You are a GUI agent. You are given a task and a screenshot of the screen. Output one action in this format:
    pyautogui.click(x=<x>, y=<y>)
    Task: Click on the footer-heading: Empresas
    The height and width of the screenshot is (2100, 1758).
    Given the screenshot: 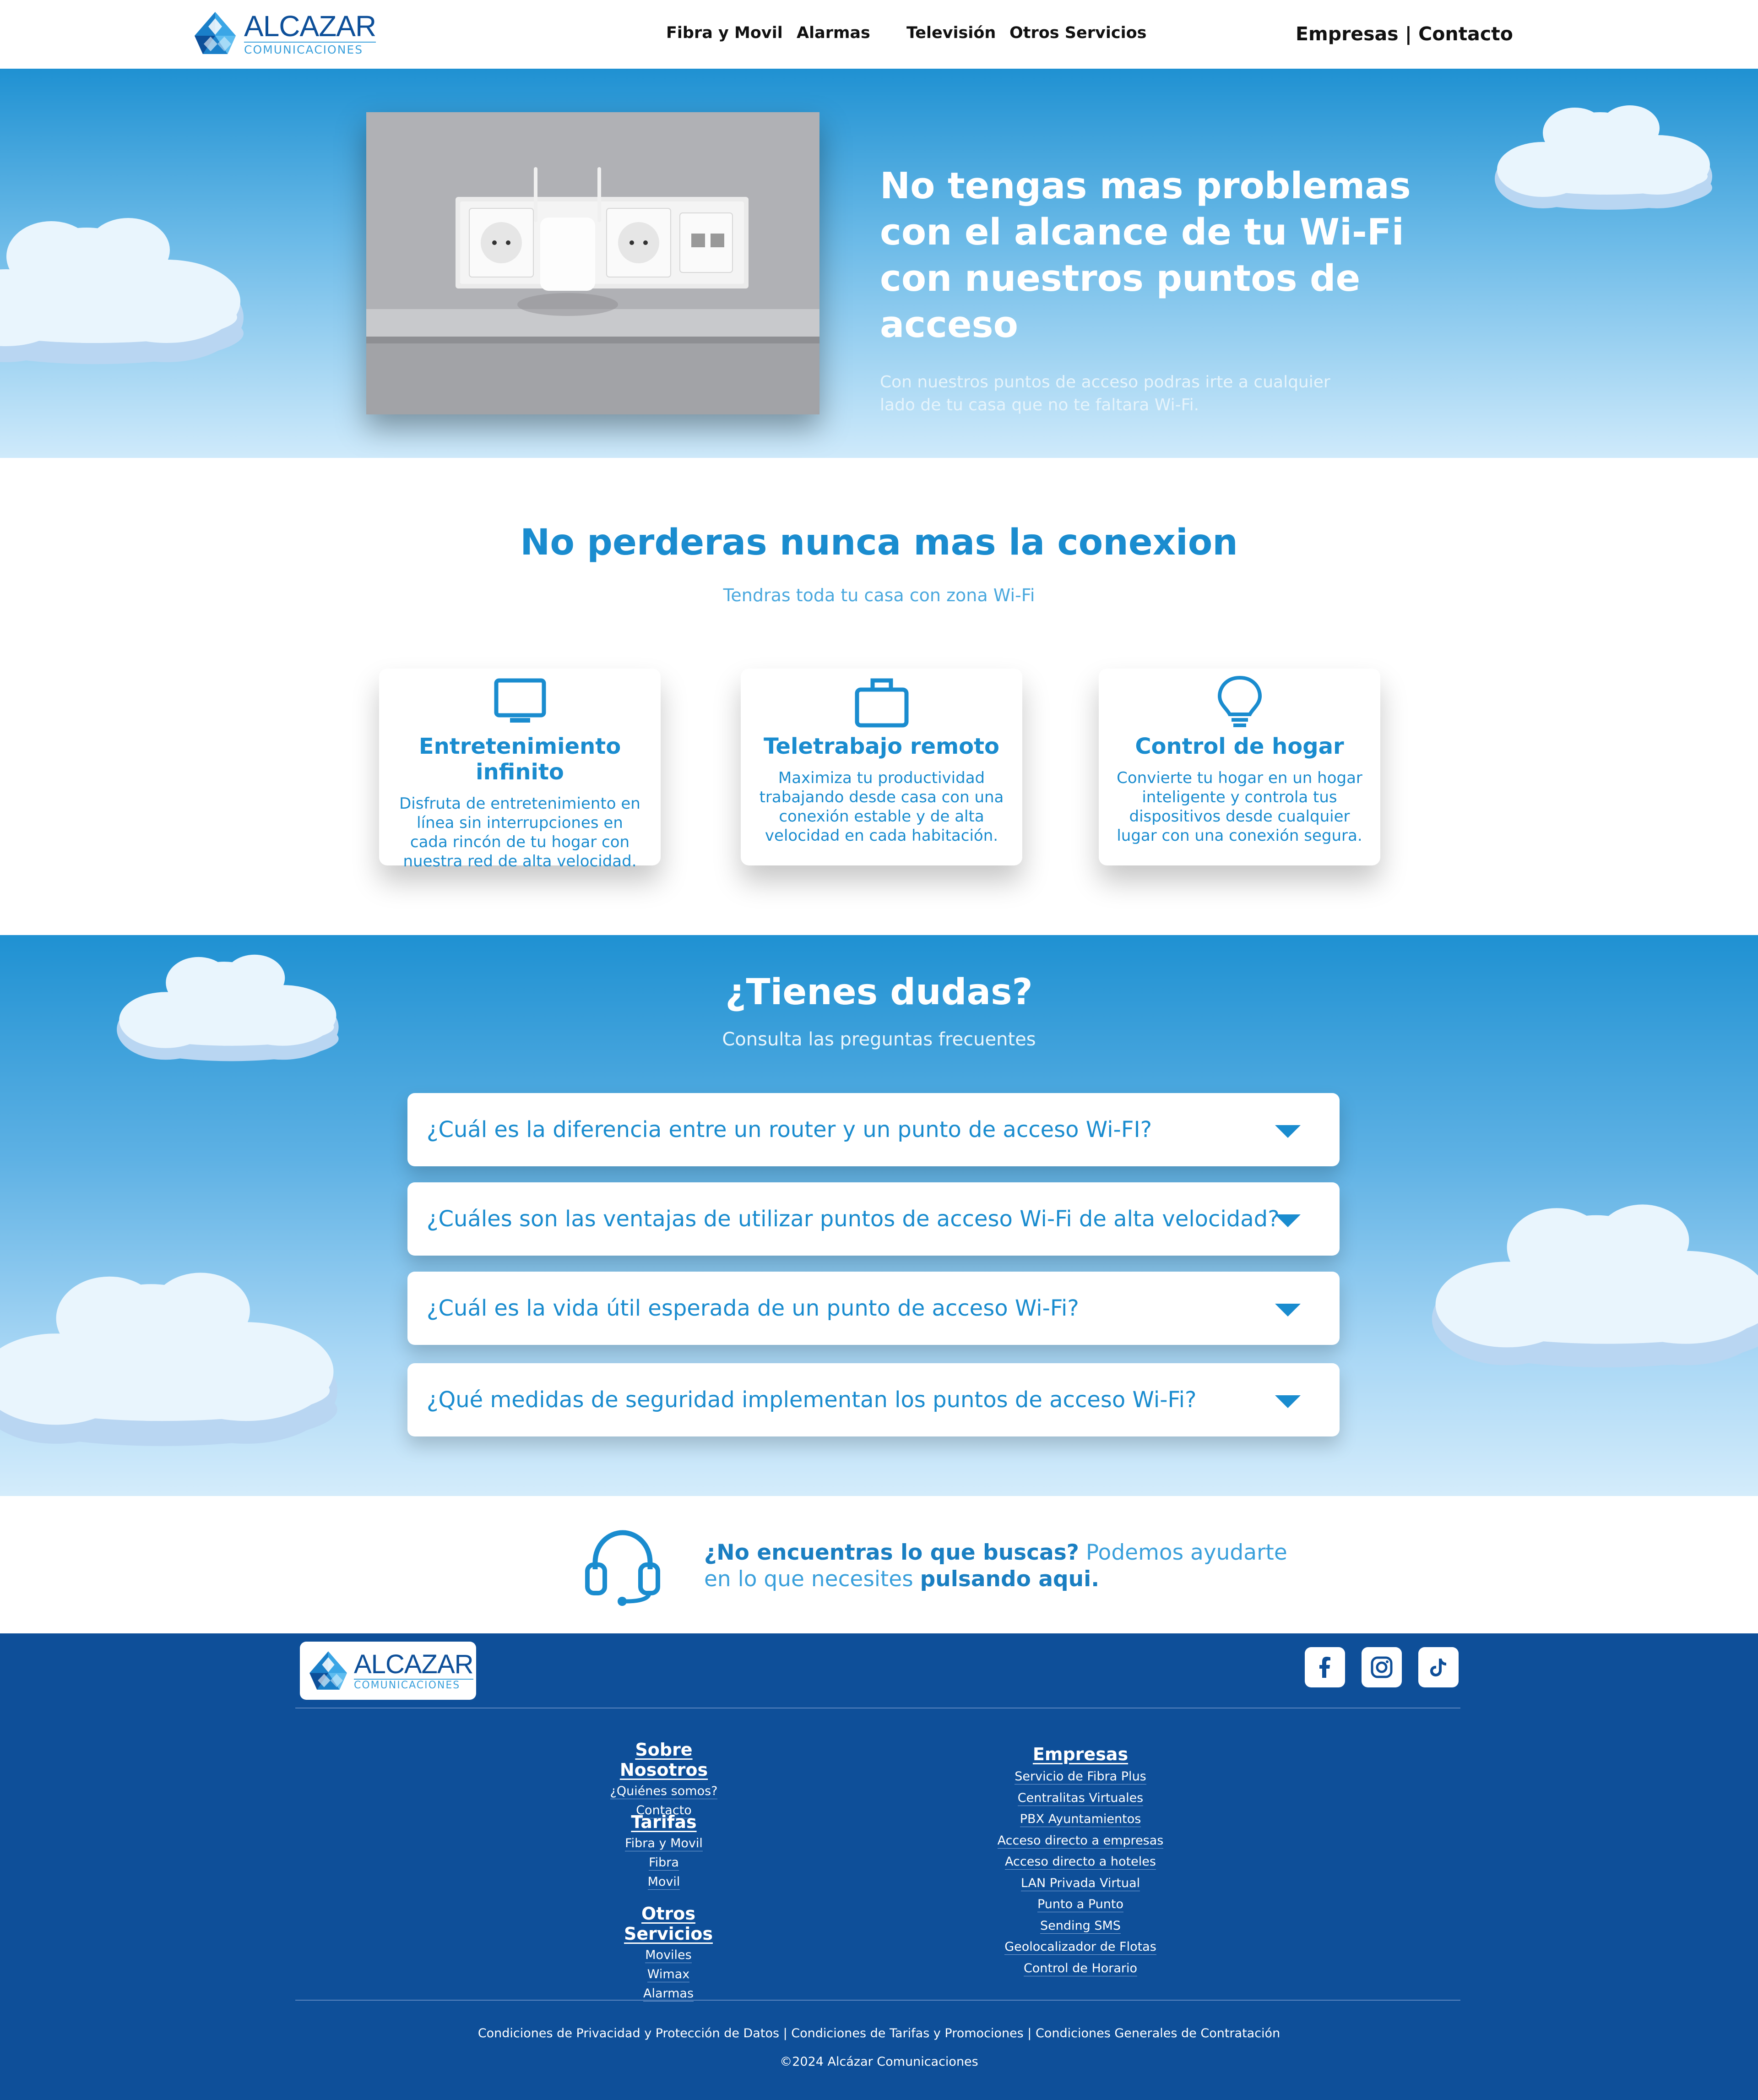 What is the action you would take?
    pyautogui.click(x=1081, y=1754)
    